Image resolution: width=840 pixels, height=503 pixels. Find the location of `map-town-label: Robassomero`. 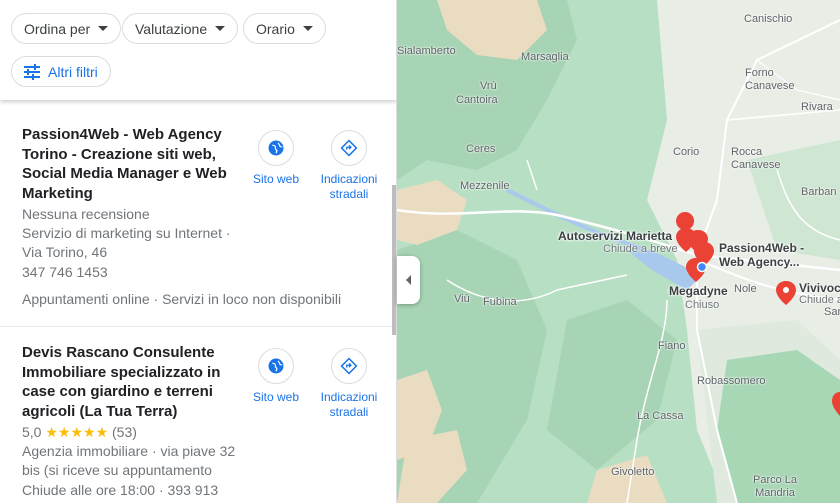

map-town-label: Robassomero is located at coordinates (731, 381).